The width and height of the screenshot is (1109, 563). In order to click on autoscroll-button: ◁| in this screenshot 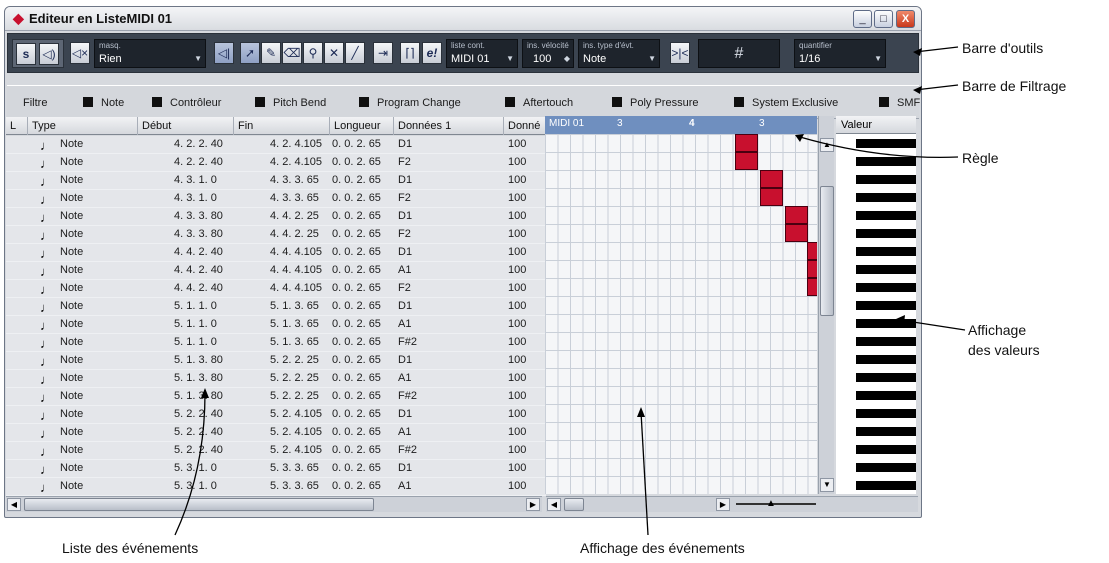, I will do `click(224, 53)`.